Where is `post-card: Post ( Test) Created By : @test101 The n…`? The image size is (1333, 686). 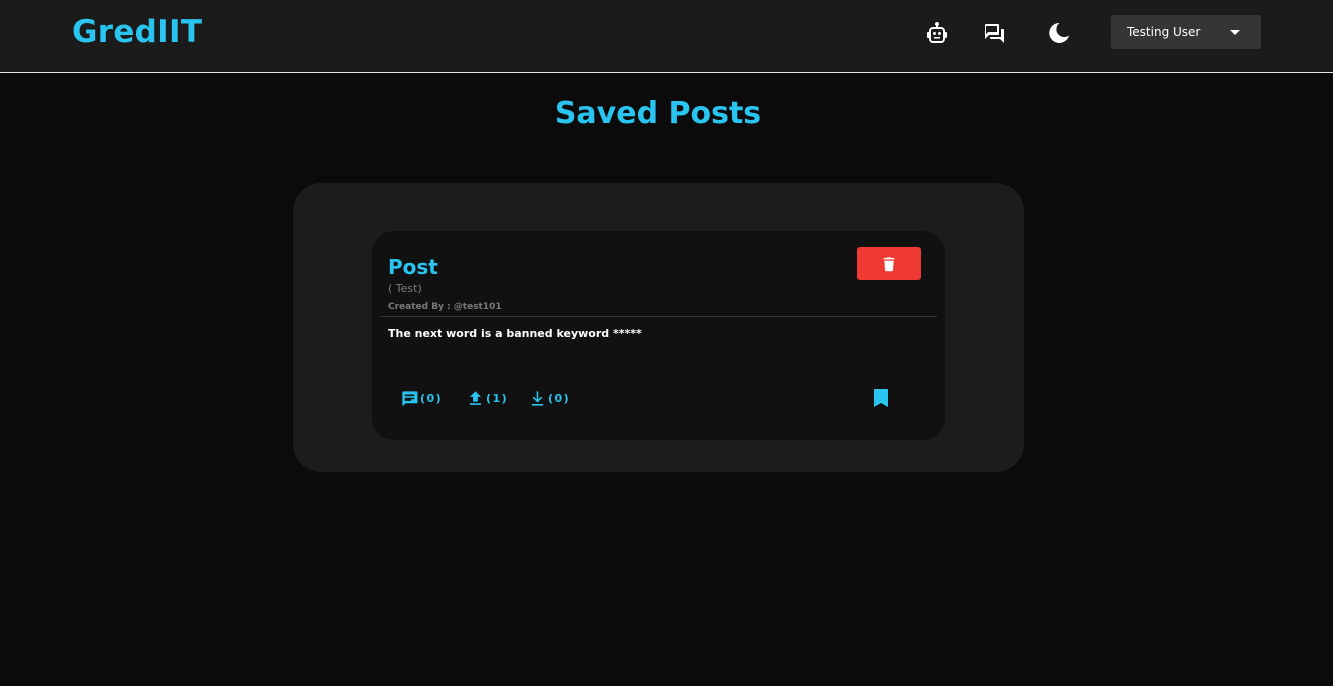
post-card: Post ( Test) Created By : @test101 The n… is located at coordinates (658, 335).